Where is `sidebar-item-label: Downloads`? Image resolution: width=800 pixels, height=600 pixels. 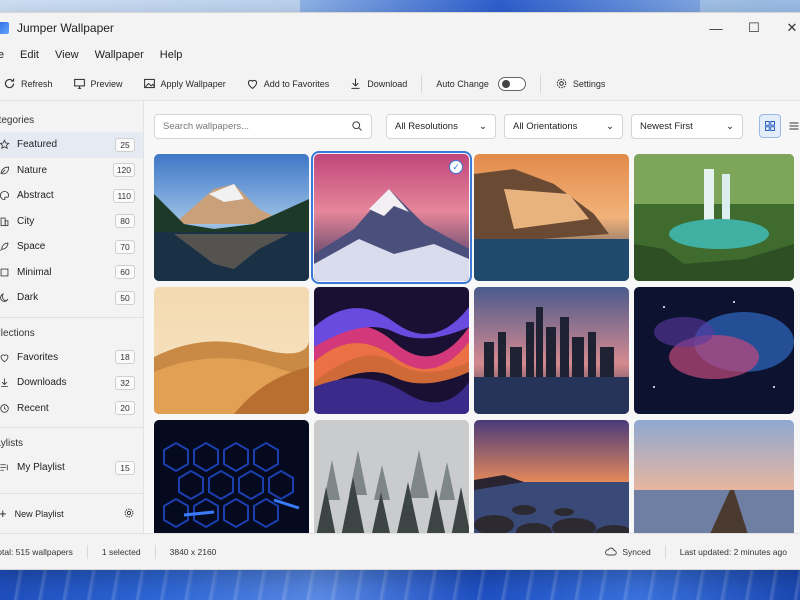 sidebar-item-label: Downloads is located at coordinates (42, 383).